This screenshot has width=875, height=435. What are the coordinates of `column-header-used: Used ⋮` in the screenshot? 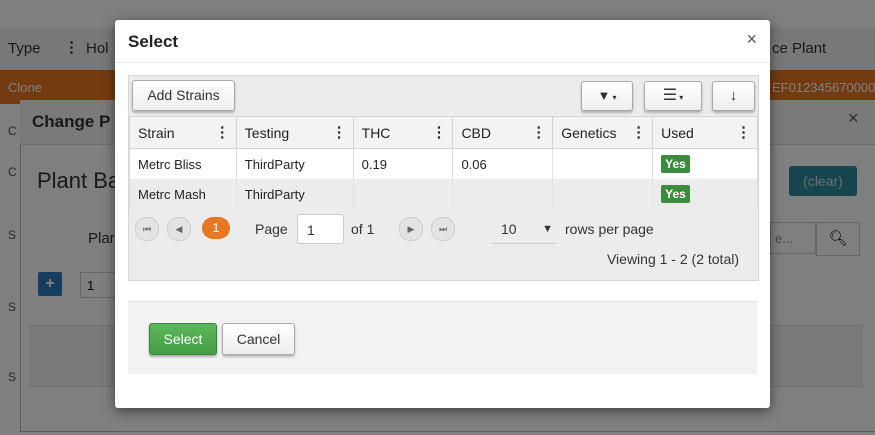 It's located at (705, 132).